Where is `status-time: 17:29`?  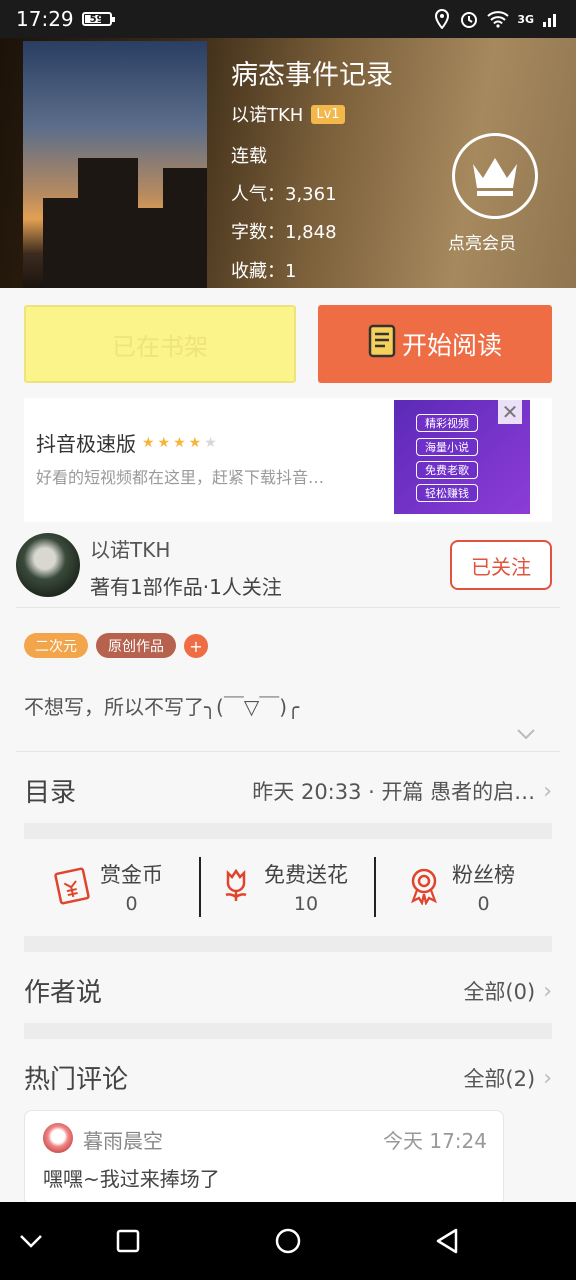 status-time: 17:29 is located at coordinates (45, 19).